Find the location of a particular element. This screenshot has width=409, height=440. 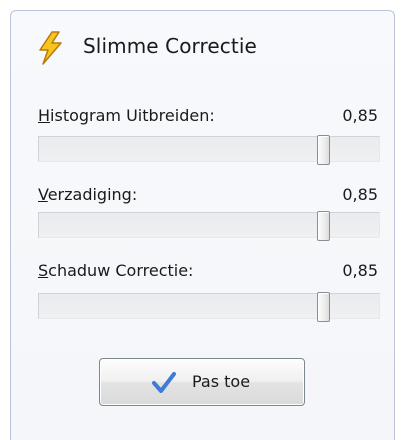

saturation-slider-thumb is located at coordinates (323, 226).